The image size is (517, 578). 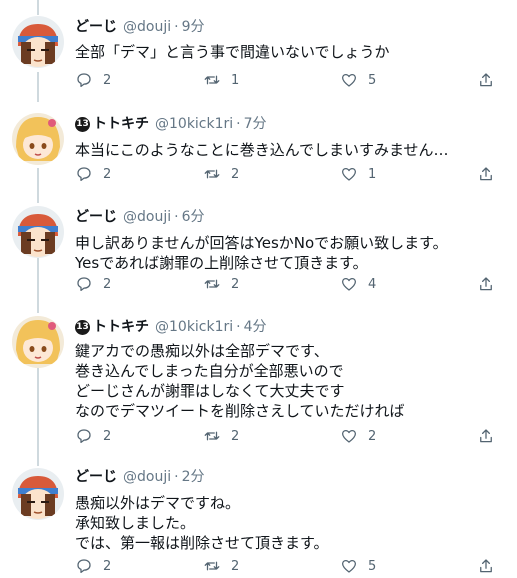 What do you see at coordinates (290, 566) in the screenshot?
I see `action-bar: 2 2 5` at bounding box center [290, 566].